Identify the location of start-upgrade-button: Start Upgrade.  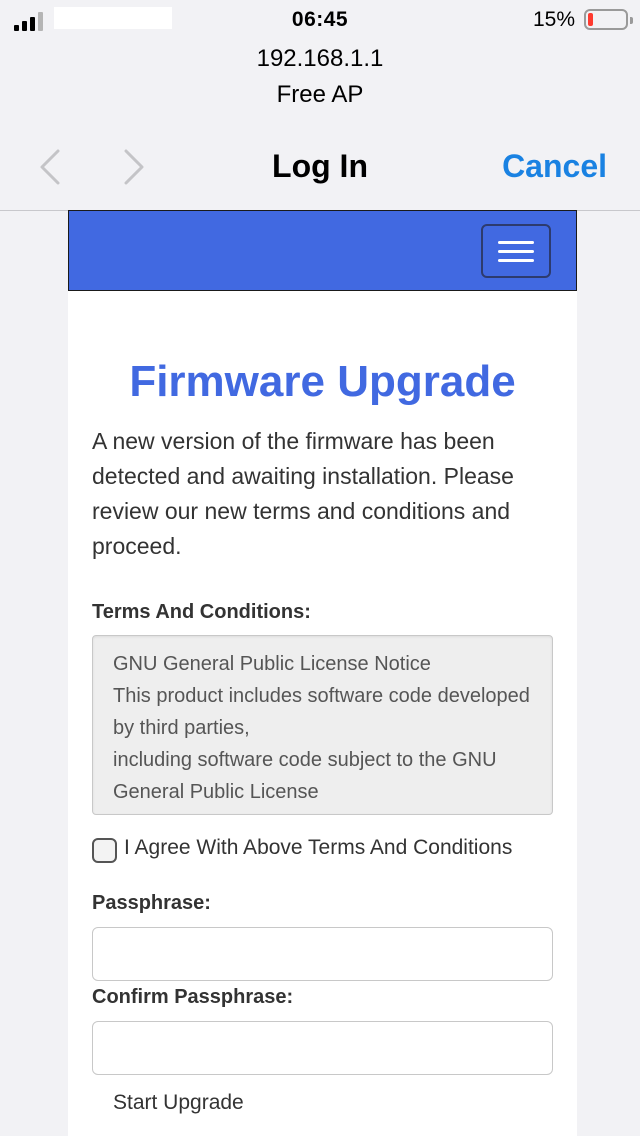
(178, 1103).